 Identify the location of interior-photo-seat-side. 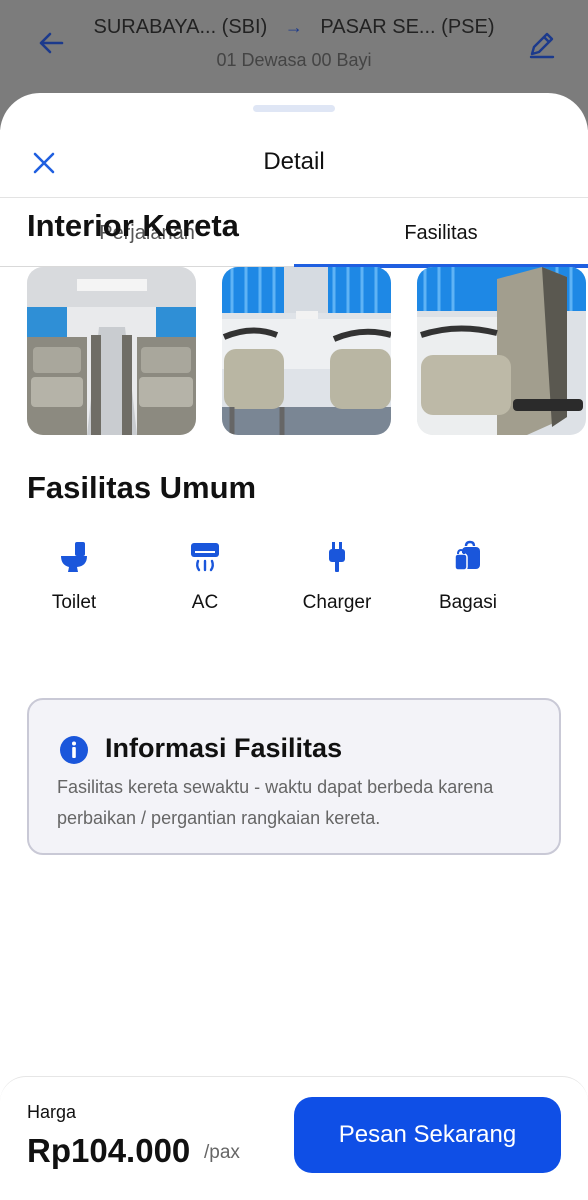
(501, 351).